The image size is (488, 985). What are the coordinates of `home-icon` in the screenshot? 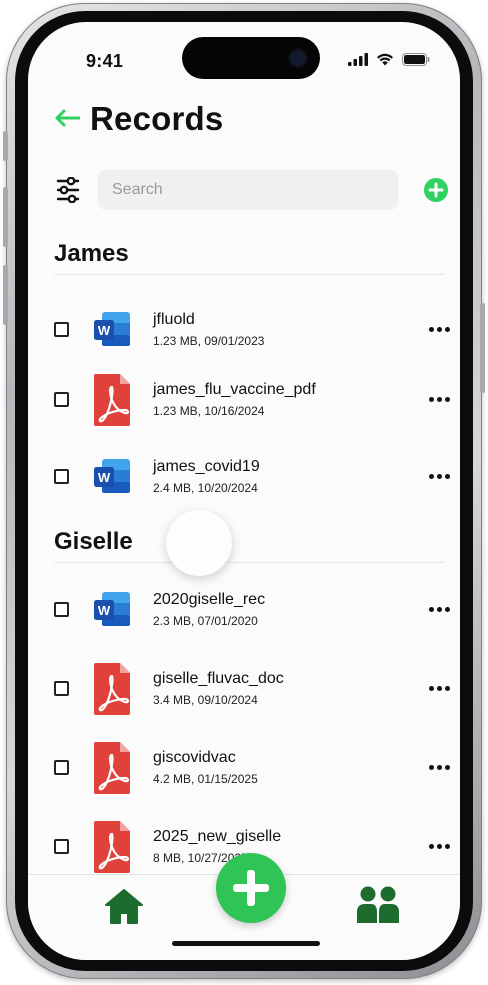 It's located at (124, 906).